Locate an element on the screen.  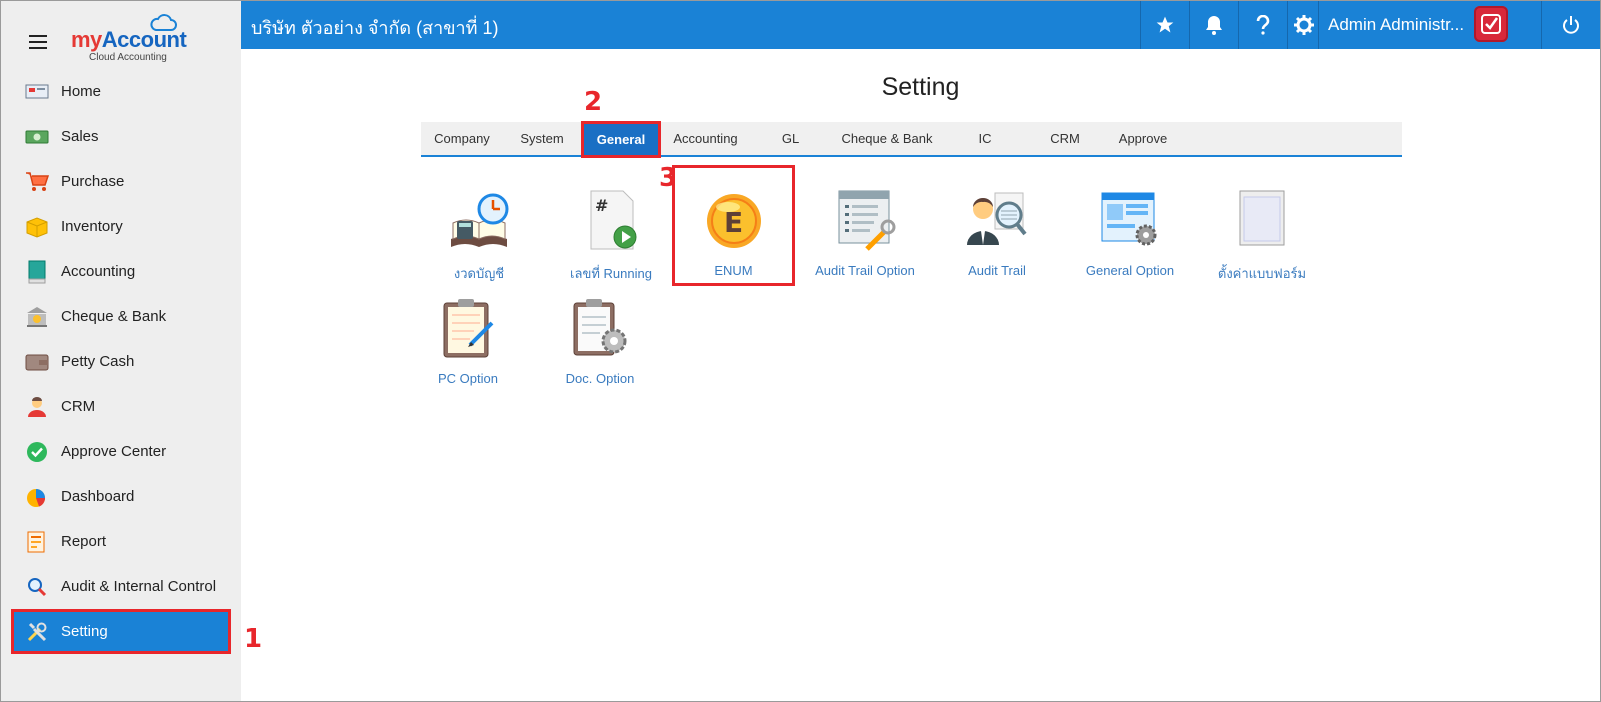
calendar-book-icon is located at coordinates (479, 221).